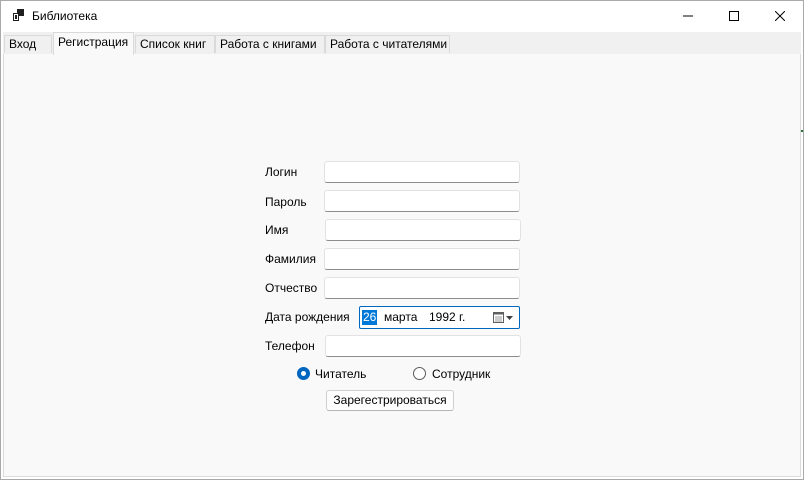 This screenshot has width=804, height=480. I want to click on title-bar: Библиотека, so click(402, 16).